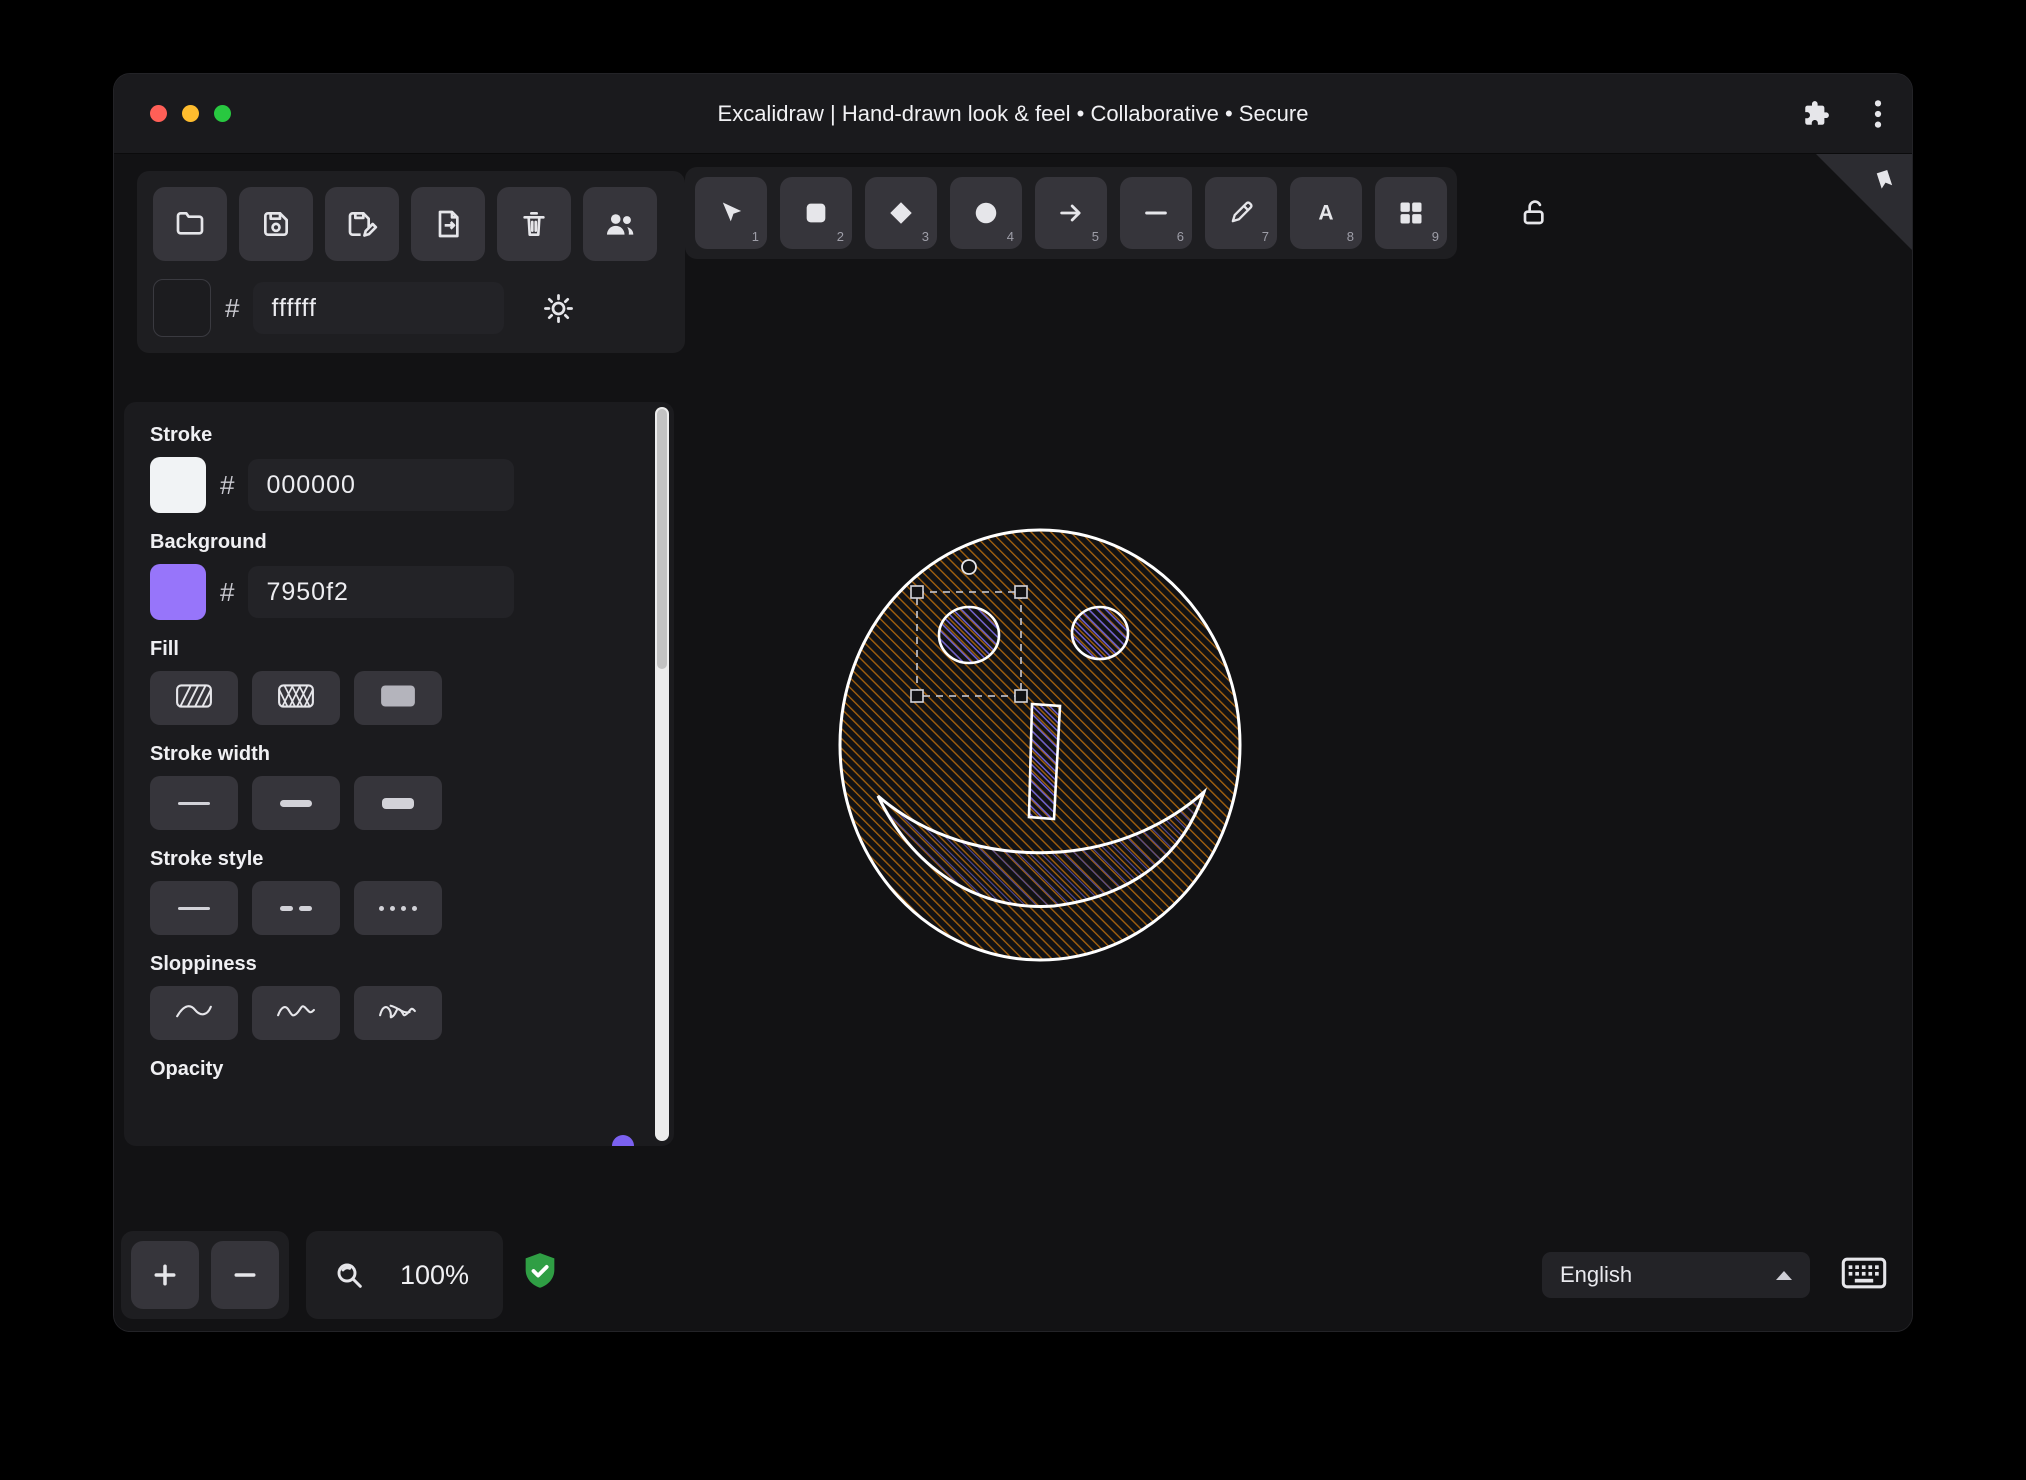  What do you see at coordinates (296, 1013) in the screenshot?
I see `sloppiness-artist-button` at bounding box center [296, 1013].